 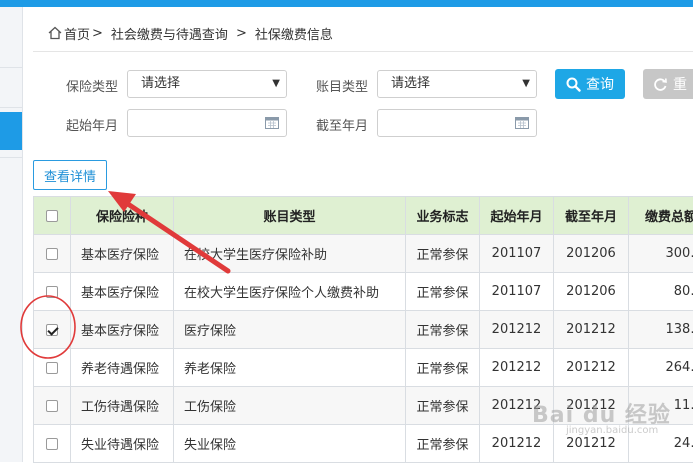 I want to click on column-header: 起始年月, so click(x=517, y=216).